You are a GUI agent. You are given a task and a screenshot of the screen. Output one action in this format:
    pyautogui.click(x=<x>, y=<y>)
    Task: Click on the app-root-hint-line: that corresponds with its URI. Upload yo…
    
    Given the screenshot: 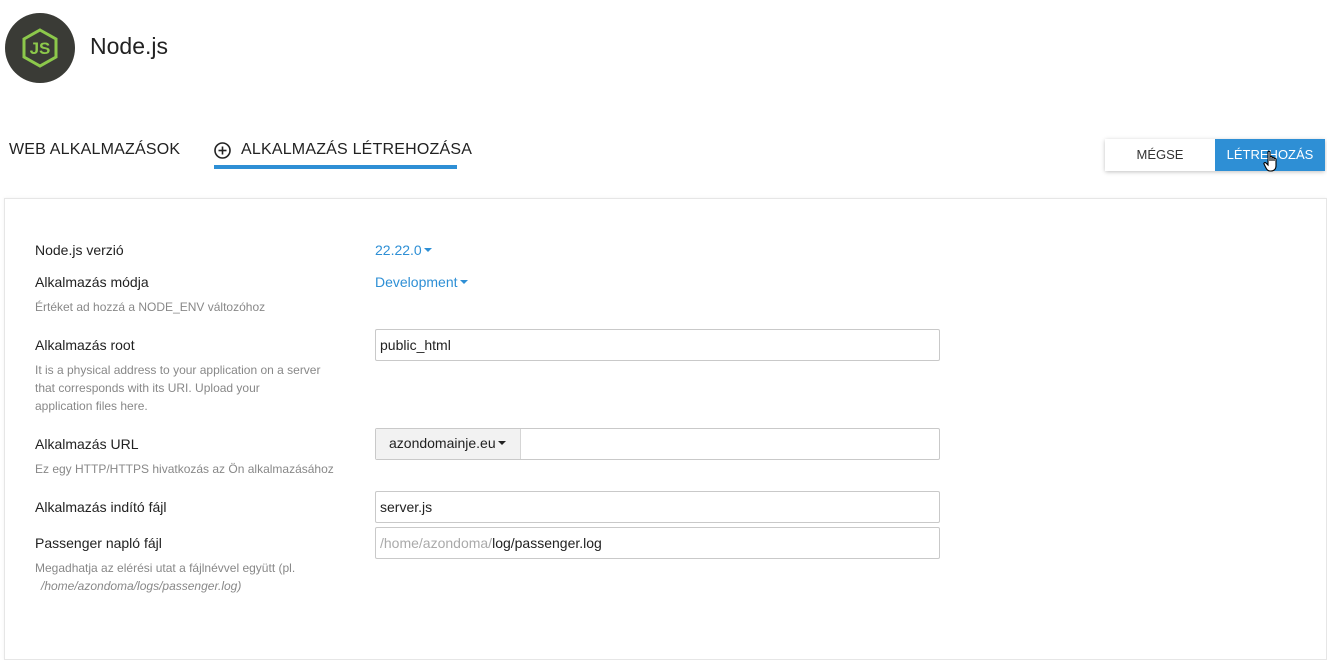 What is the action you would take?
    pyautogui.click(x=147, y=388)
    